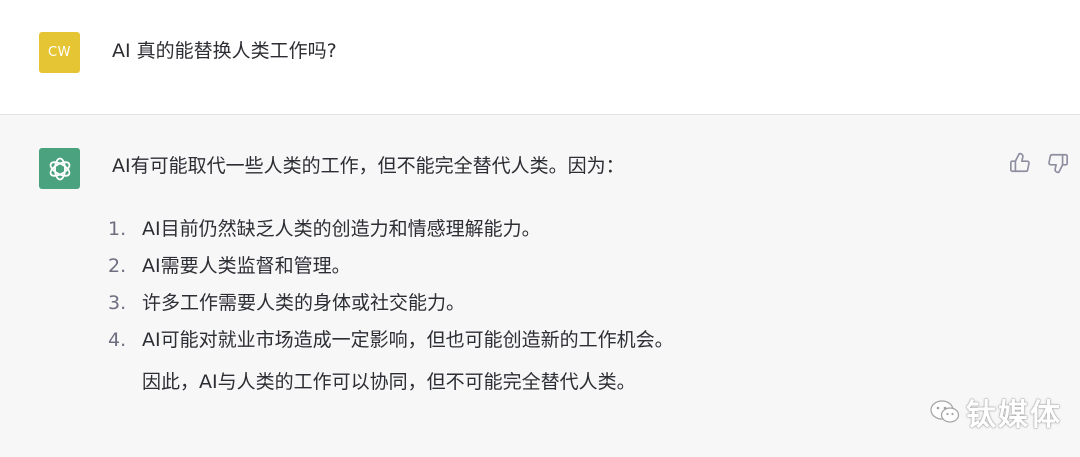 The width and height of the screenshot is (1080, 457). I want to click on thumbs-up-icon, so click(1020, 162).